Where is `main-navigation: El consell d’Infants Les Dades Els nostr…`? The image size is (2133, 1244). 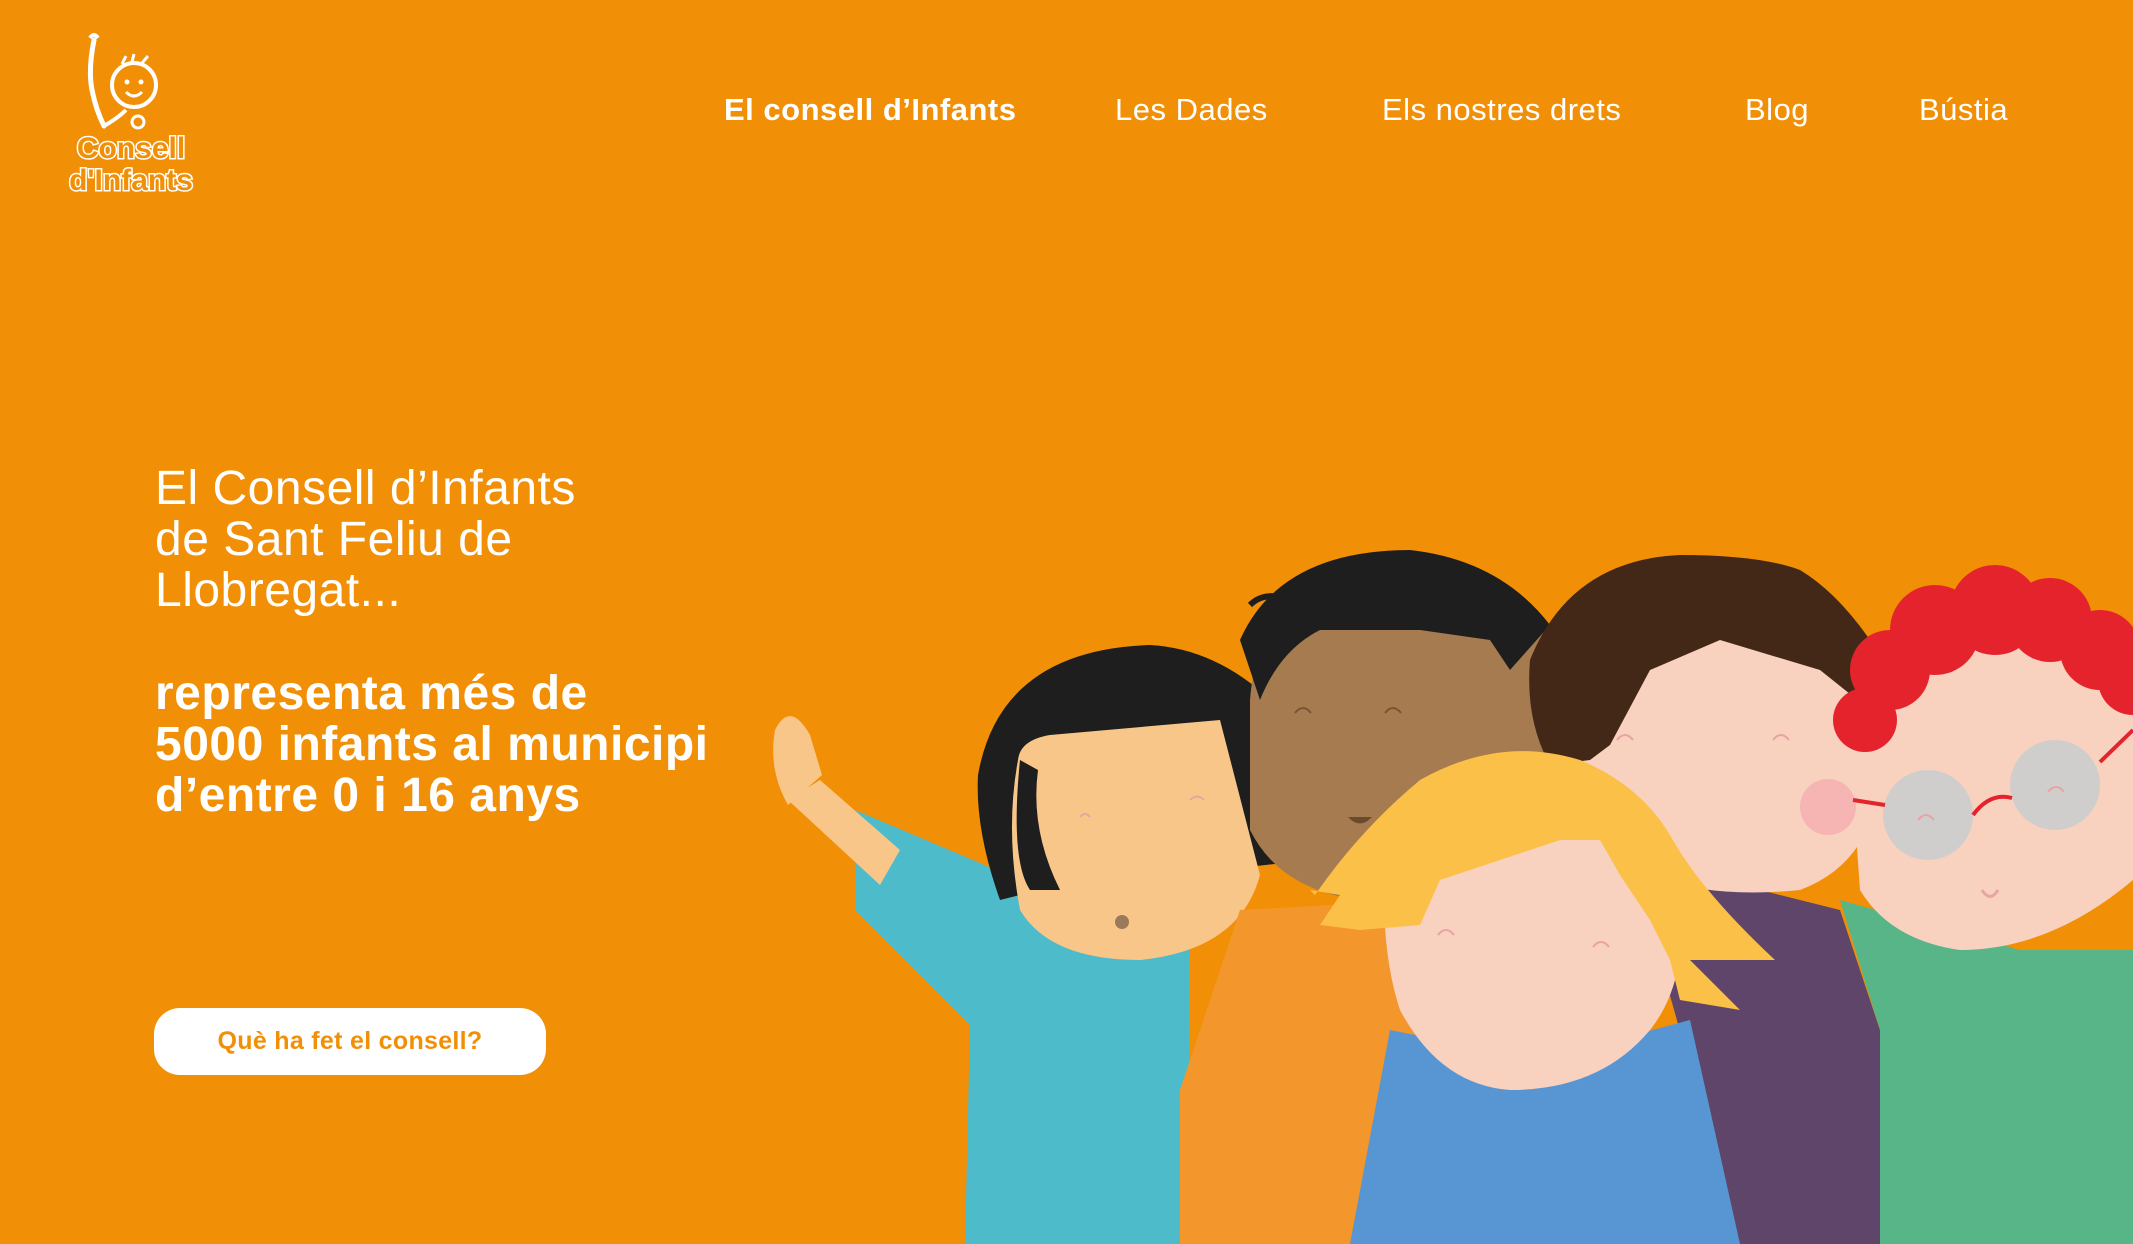
main-navigation: El consell d’Infants Les Dades Els nostr… is located at coordinates (1066, 112).